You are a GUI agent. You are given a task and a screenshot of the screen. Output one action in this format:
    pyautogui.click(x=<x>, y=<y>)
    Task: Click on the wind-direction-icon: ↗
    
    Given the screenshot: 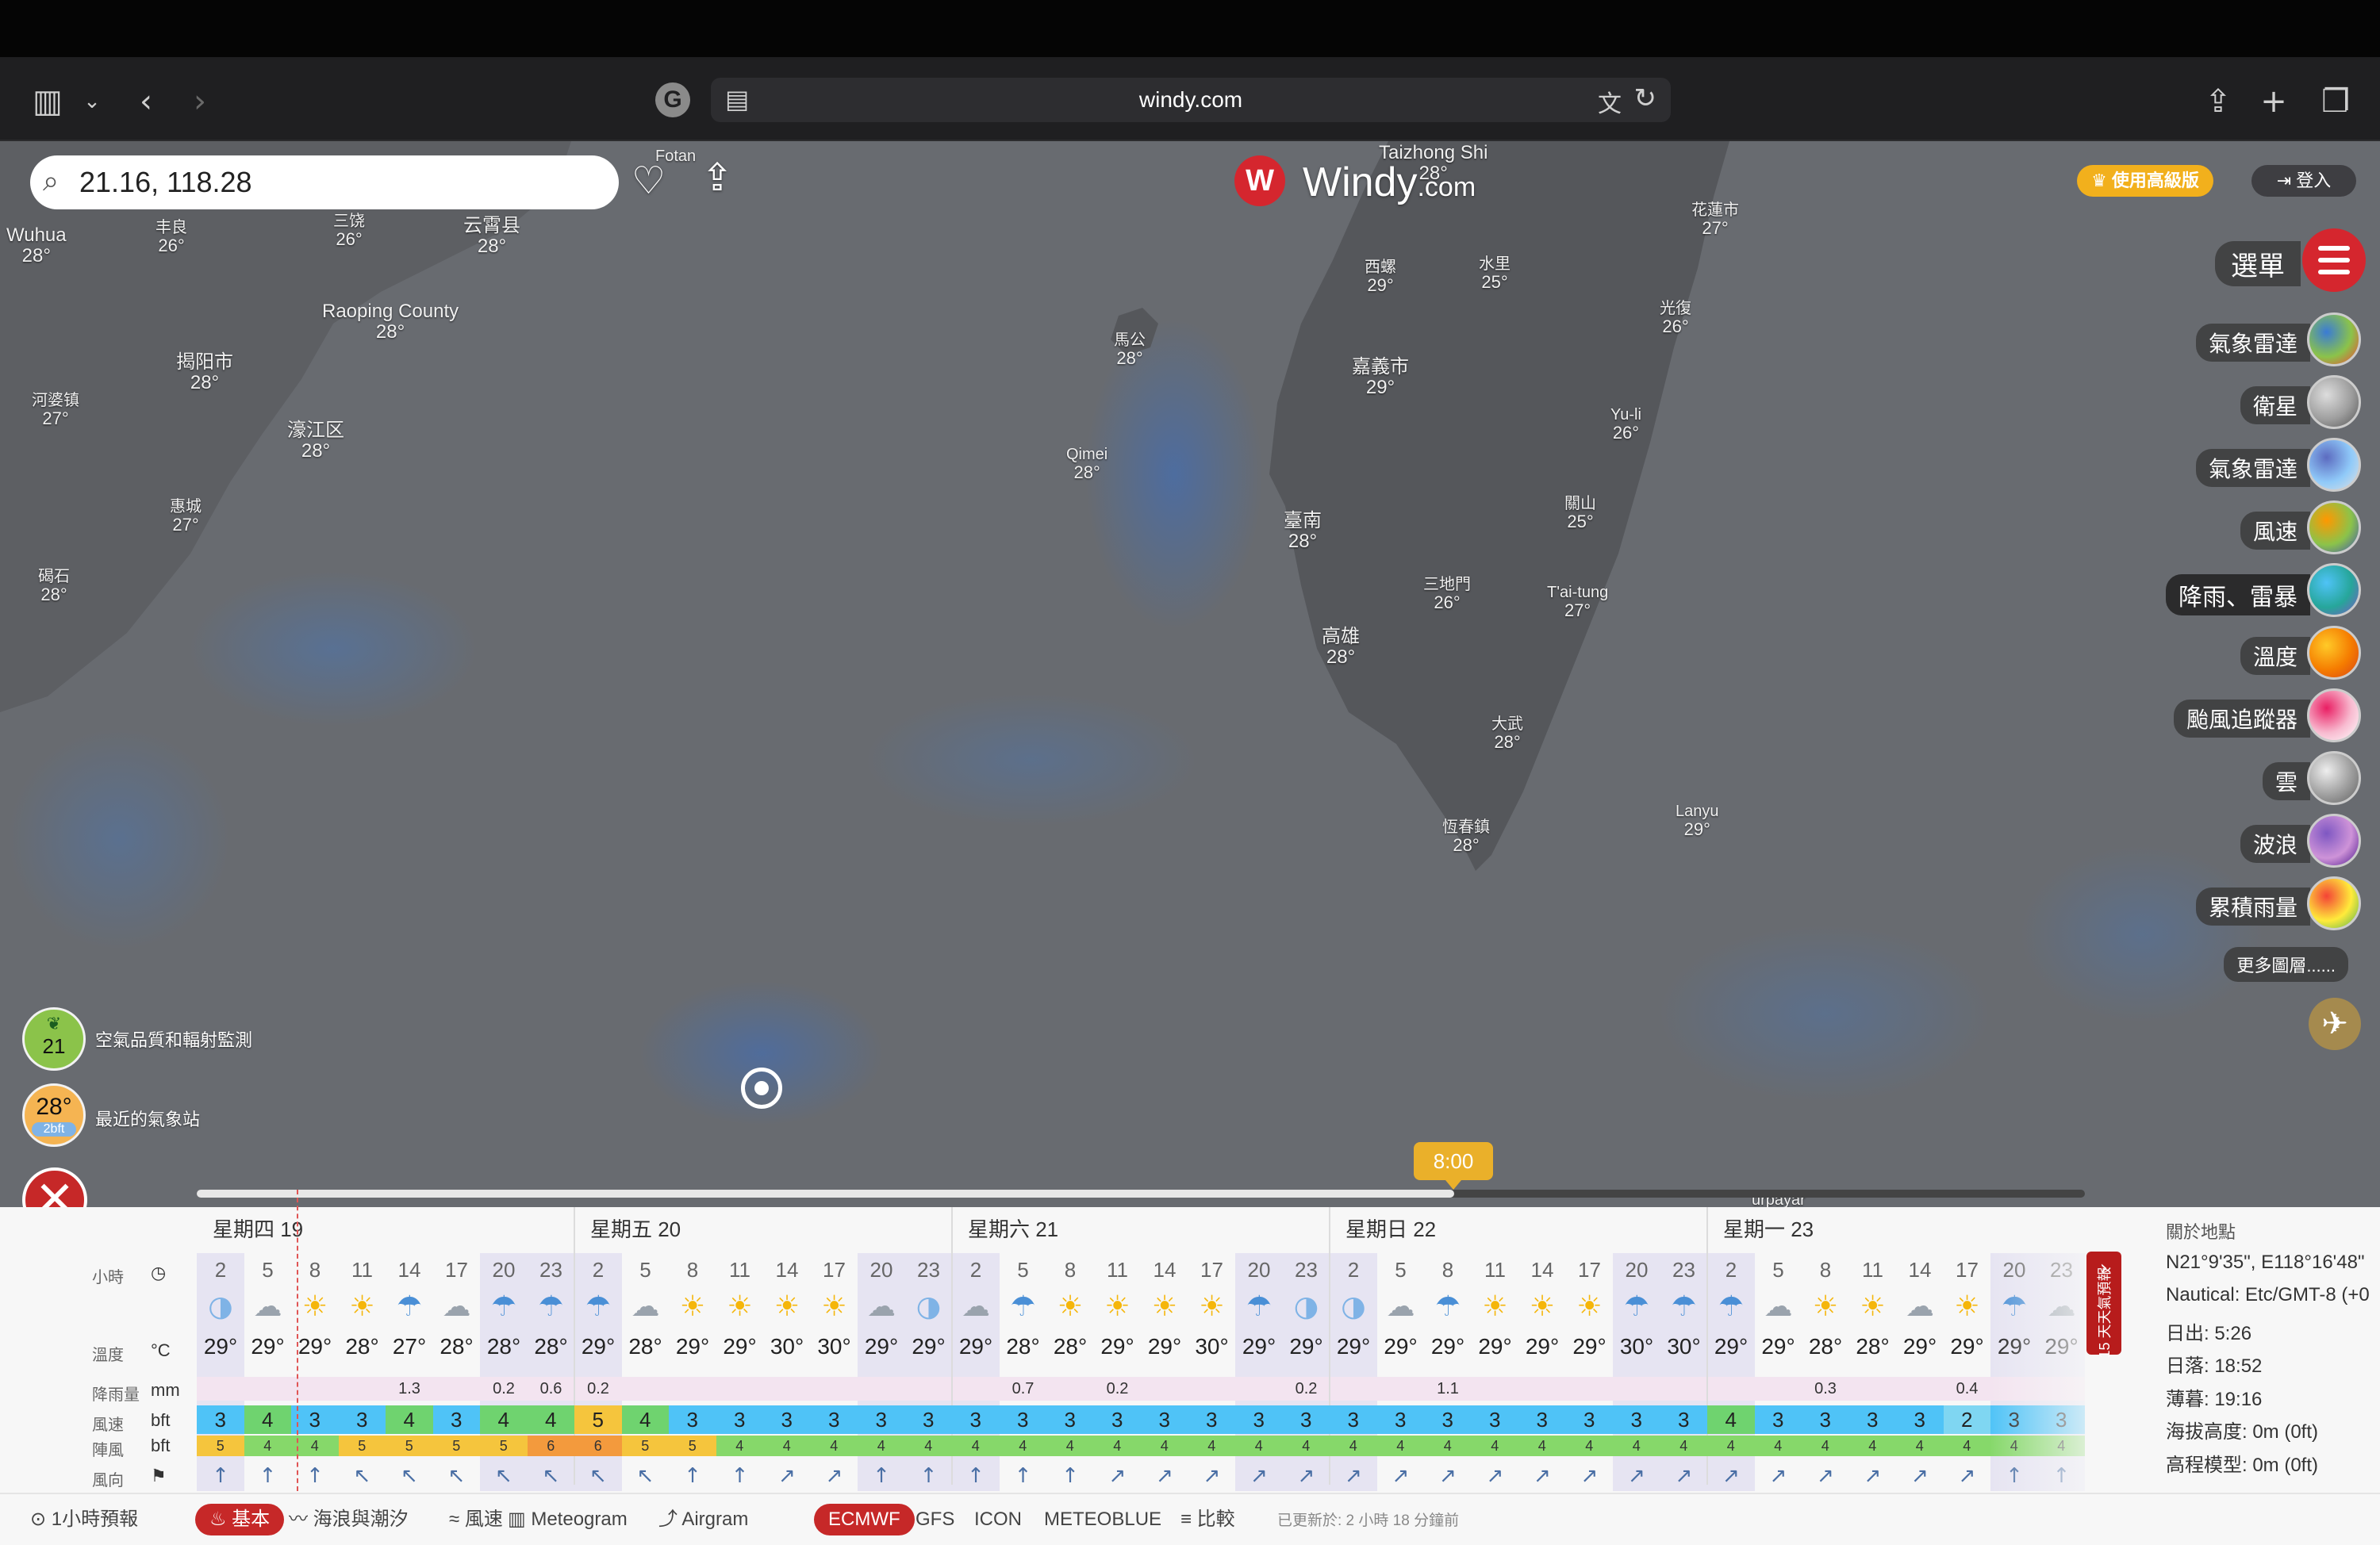 What is the action you would take?
    pyautogui.click(x=1495, y=1476)
    